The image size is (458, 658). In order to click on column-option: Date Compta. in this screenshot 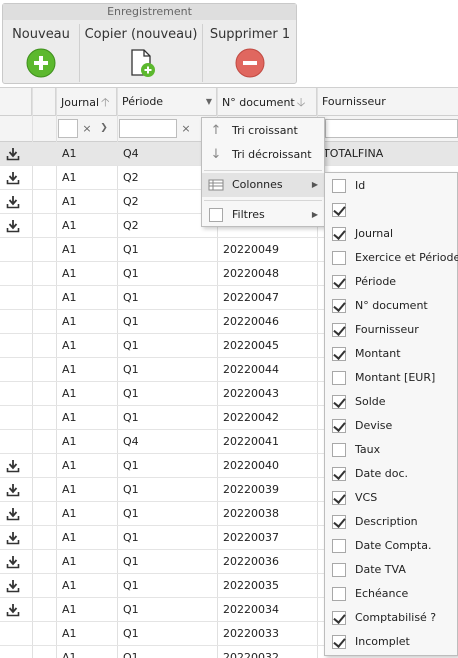, I will do `click(391, 546)`.